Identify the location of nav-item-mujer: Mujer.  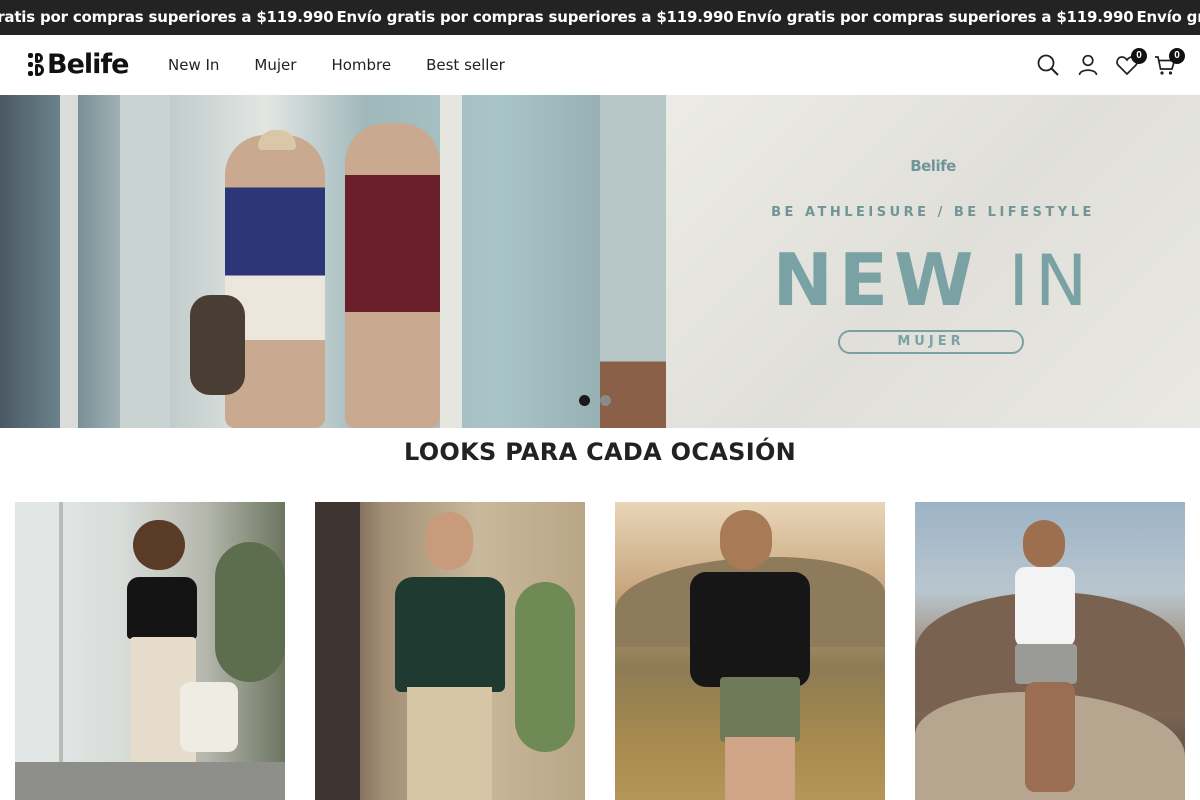
(275, 65).